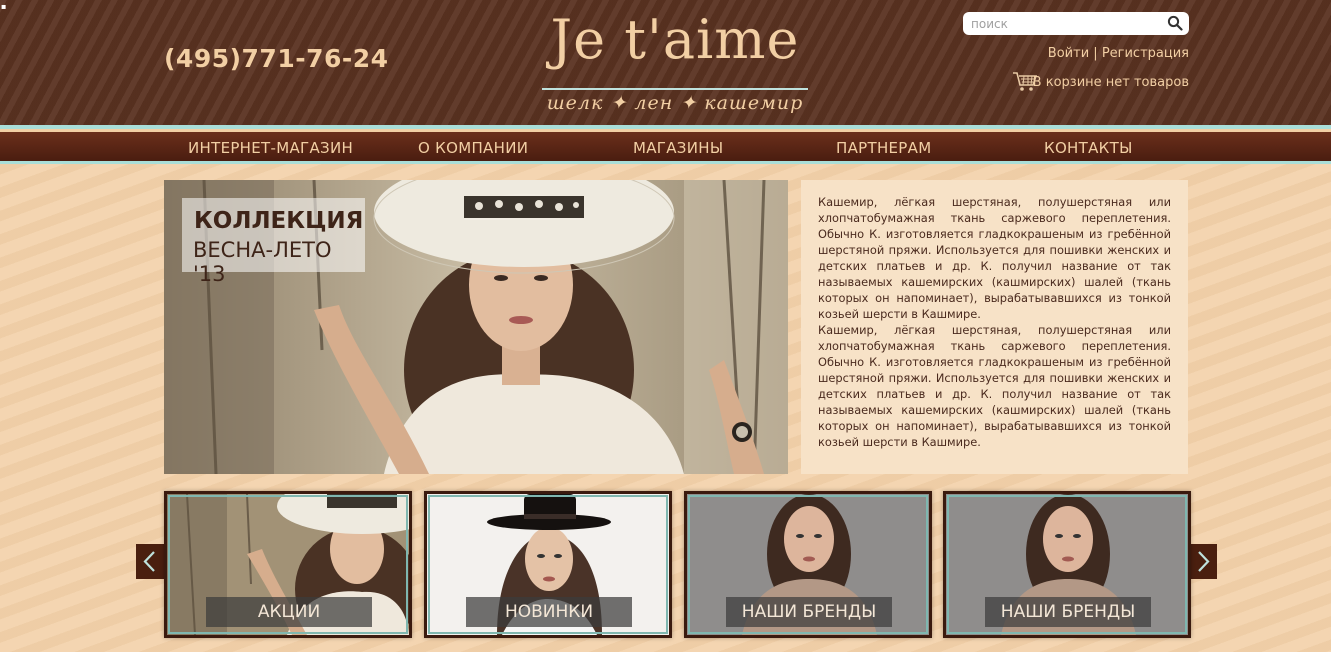 The height and width of the screenshot is (652, 1331). What do you see at coordinates (675, 89) in the screenshot?
I see `logo-divider` at bounding box center [675, 89].